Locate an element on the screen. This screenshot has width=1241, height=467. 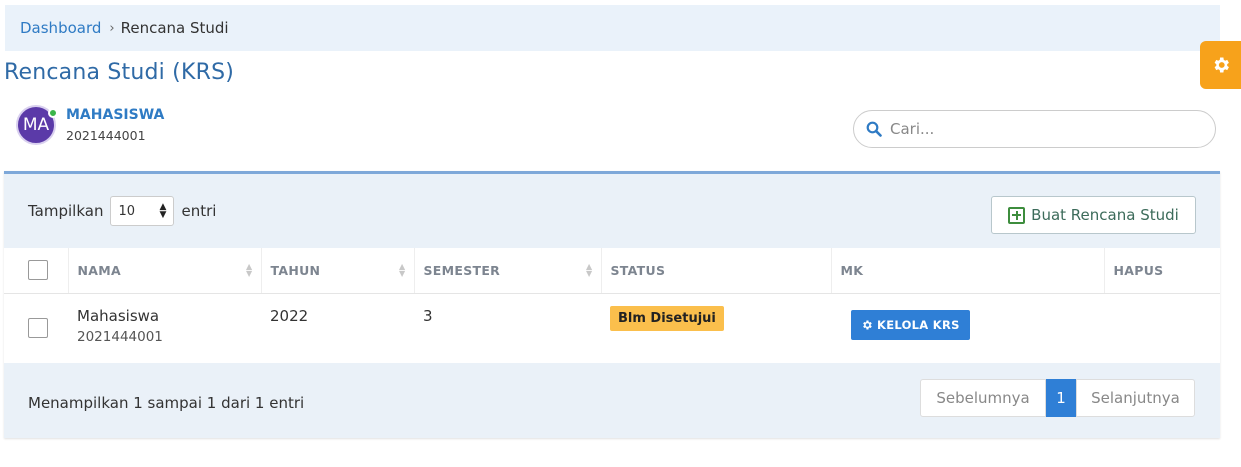
kelola-krs-label: KELOLA KRS is located at coordinates (918, 324).